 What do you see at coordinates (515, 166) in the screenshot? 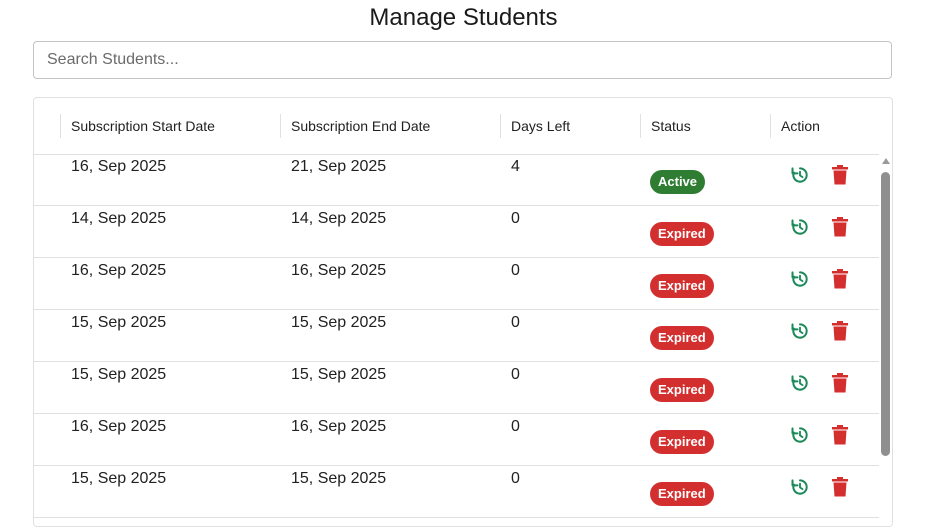
I see `days-left-cell: 4` at bounding box center [515, 166].